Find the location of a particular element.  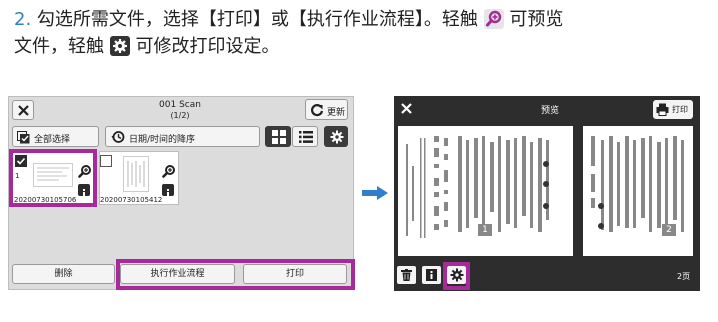

delete-page-button is located at coordinates (406, 275).